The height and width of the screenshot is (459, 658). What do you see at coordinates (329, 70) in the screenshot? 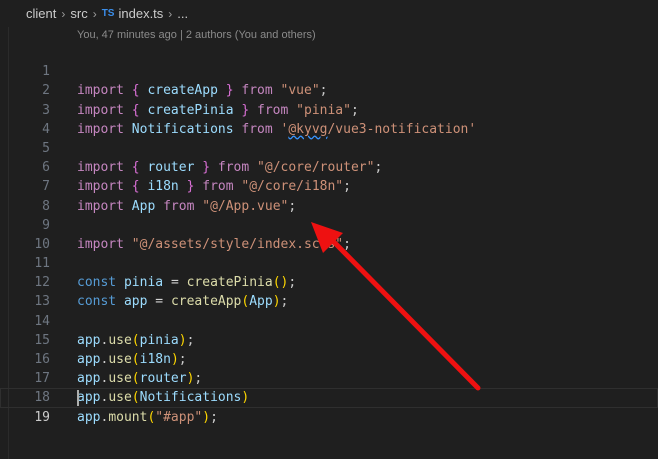
I see `code-line: 1 import { createApp } from "vue";` at bounding box center [329, 70].